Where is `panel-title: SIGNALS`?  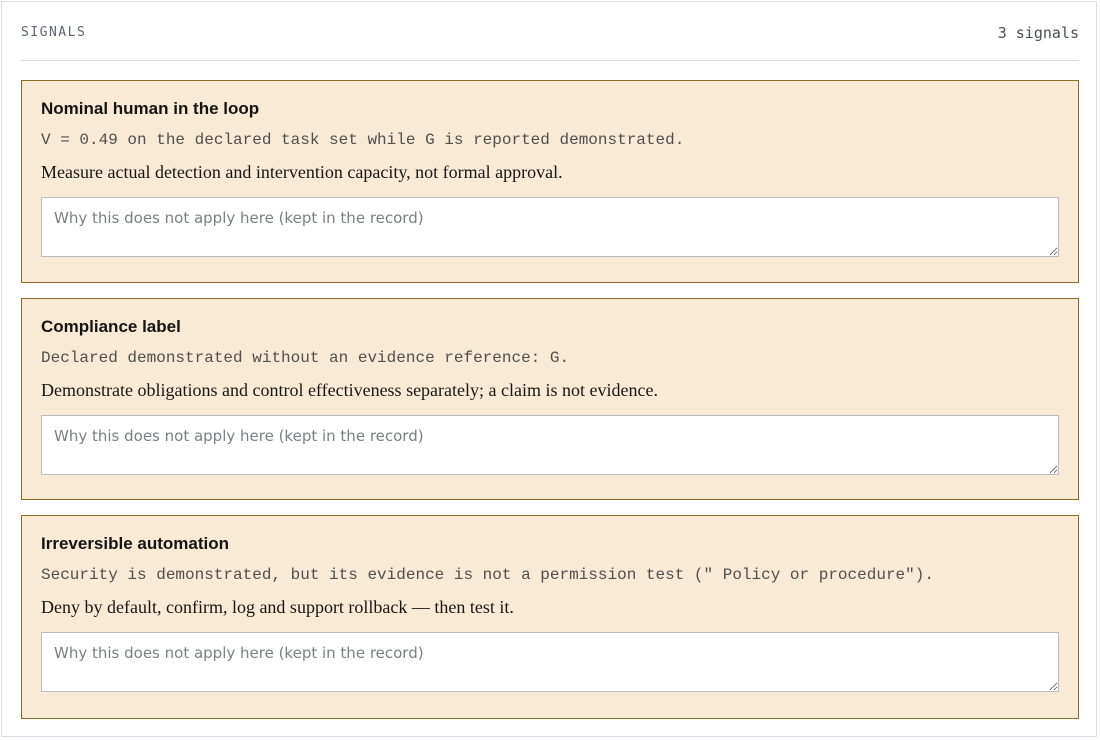 panel-title: SIGNALS is located at coordinates (54, 32).